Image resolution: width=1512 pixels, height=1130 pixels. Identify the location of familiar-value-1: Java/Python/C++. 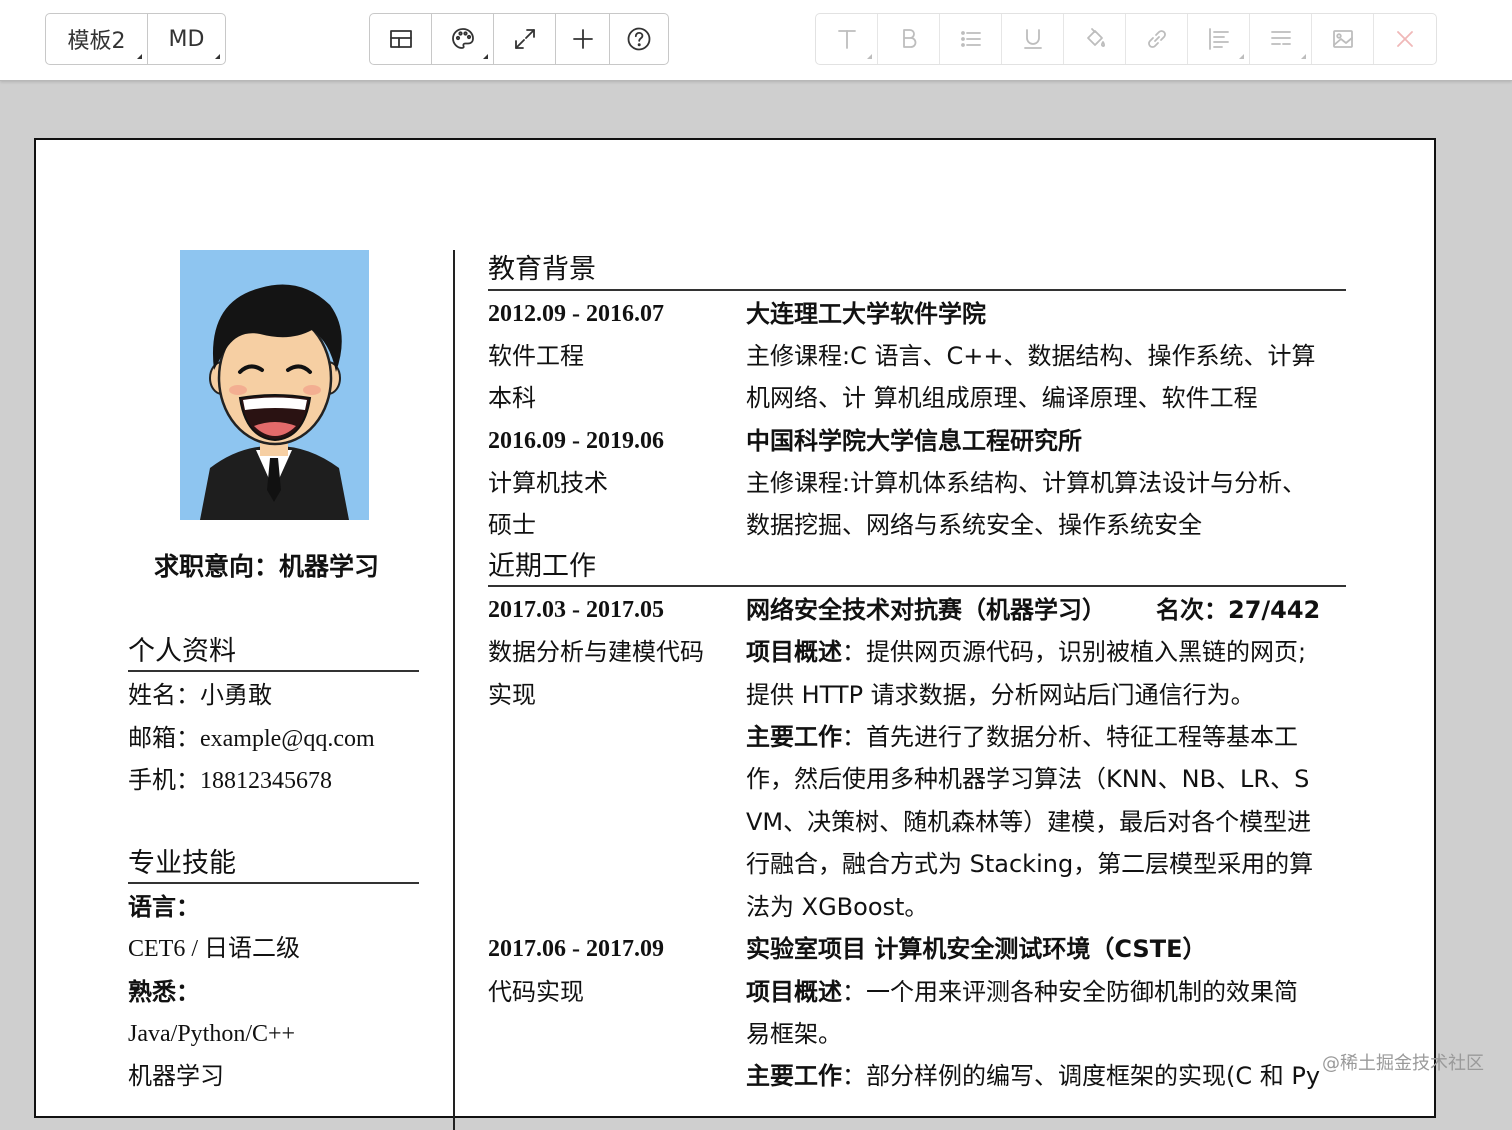
(212, 1034).